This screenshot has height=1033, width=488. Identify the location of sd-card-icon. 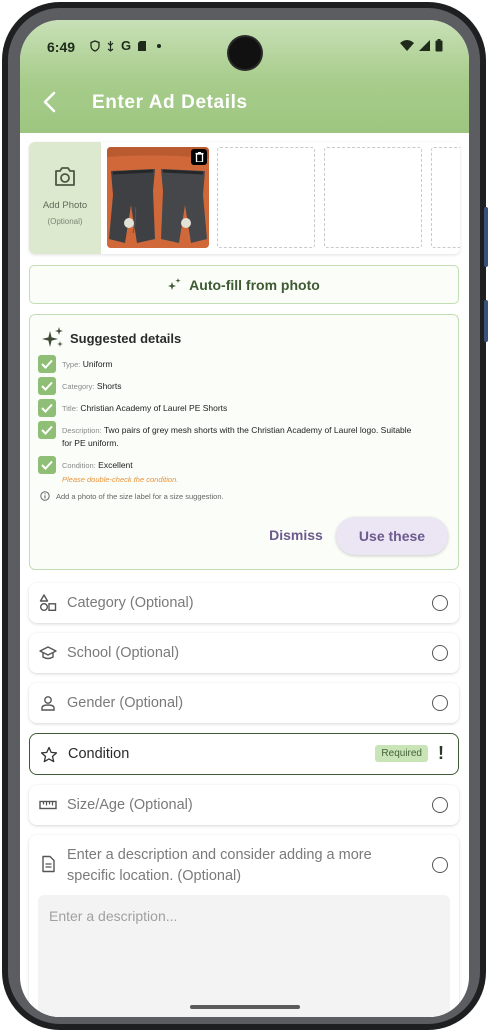
(142, 45).